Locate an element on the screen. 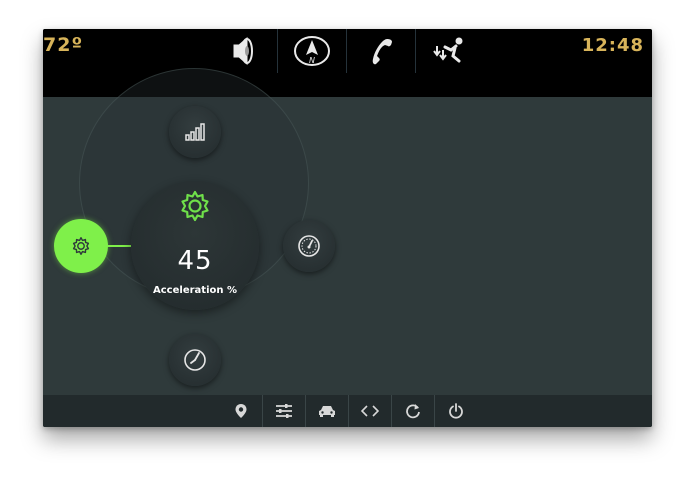 The width and height of the screenshot is (695, 494). bottom-nav-bar is located at coordinates (347, 411).